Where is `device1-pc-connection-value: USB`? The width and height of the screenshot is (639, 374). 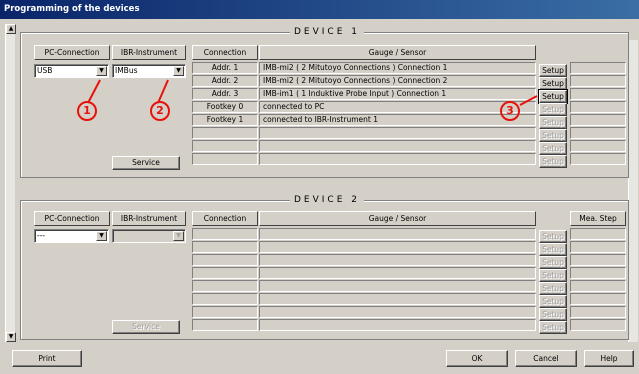
device1-pc-connection-value: USB is located at coordinates (45, 70).